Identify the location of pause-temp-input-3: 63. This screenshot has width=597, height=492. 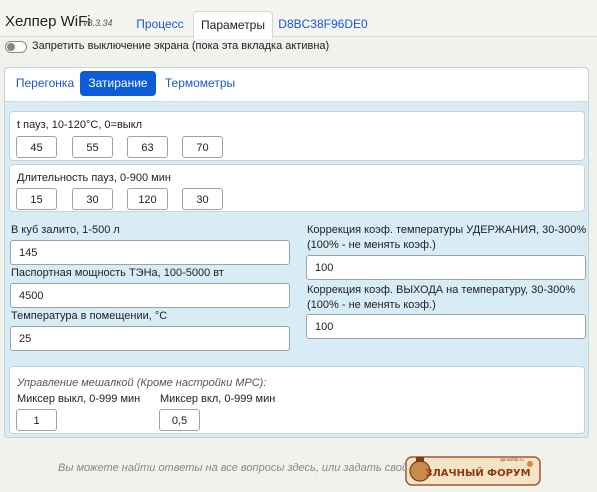
(147, 147).